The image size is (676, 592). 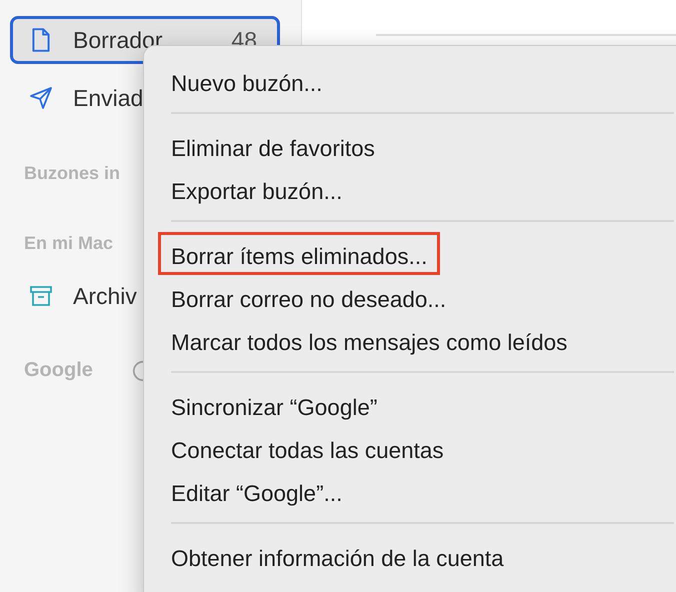 I want to click on mailbox-label: Enviad, so click(x=108, y=98).